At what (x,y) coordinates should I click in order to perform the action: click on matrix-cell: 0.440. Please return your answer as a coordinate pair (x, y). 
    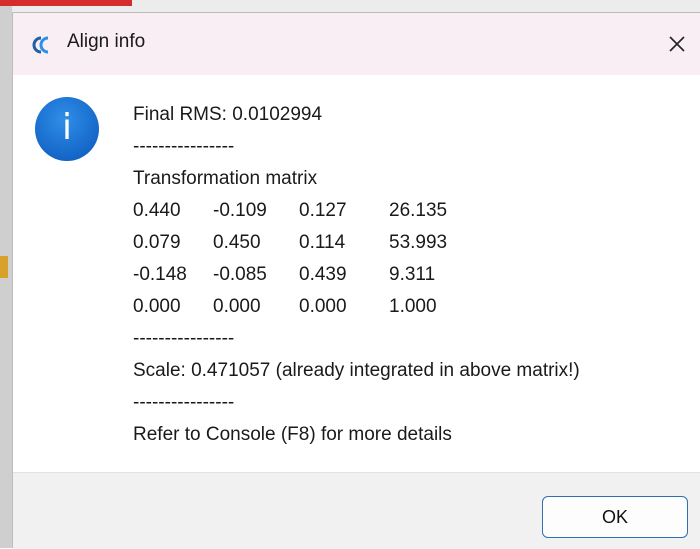
    Looking at the image, I should click on (157, 210).